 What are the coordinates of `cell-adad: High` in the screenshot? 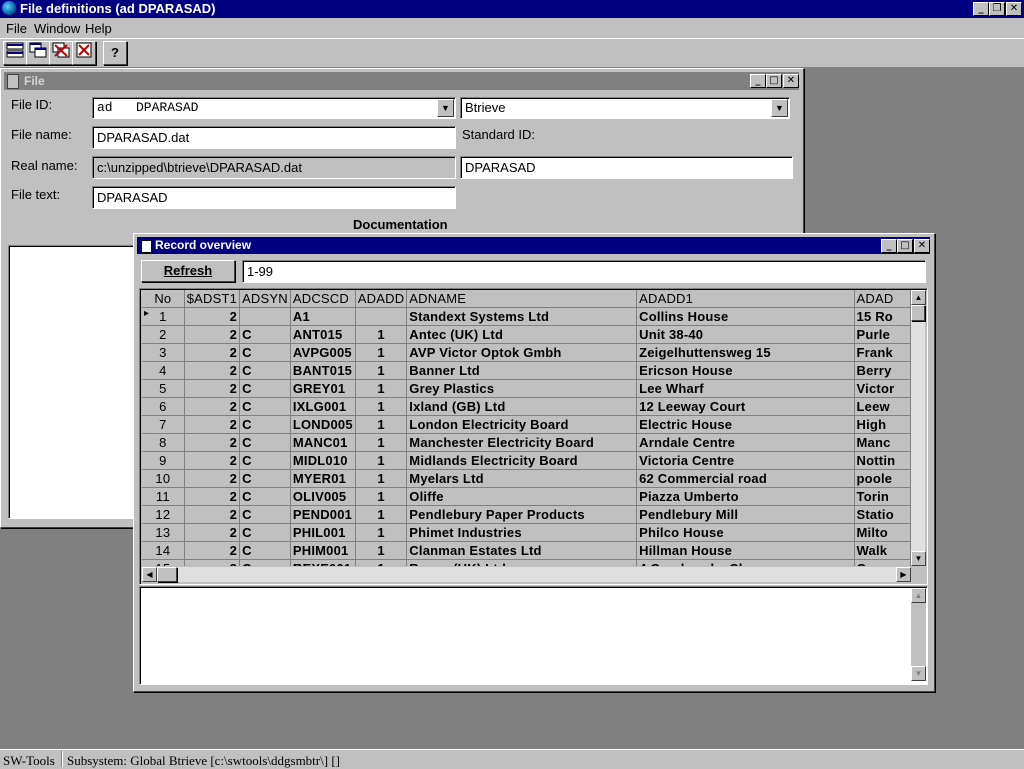 It's located at (882, 424).